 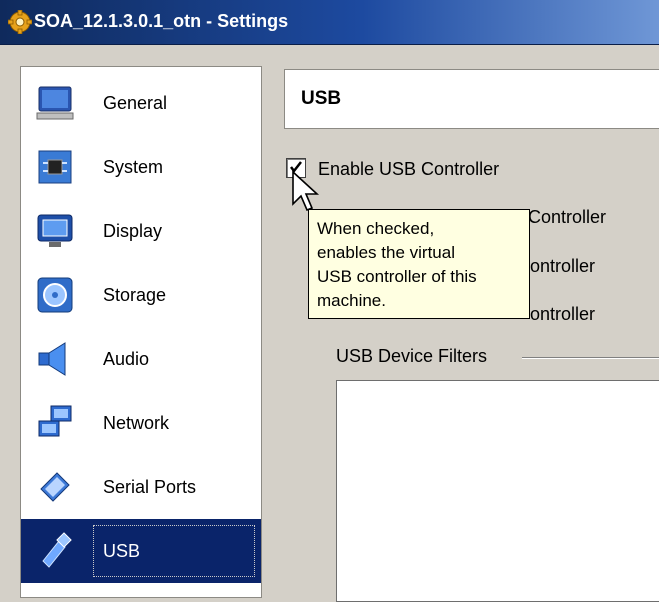 What do you see at coordinates (590, 358) in the screenshot?
I see `group-separator` at bounding box center [590, 358].